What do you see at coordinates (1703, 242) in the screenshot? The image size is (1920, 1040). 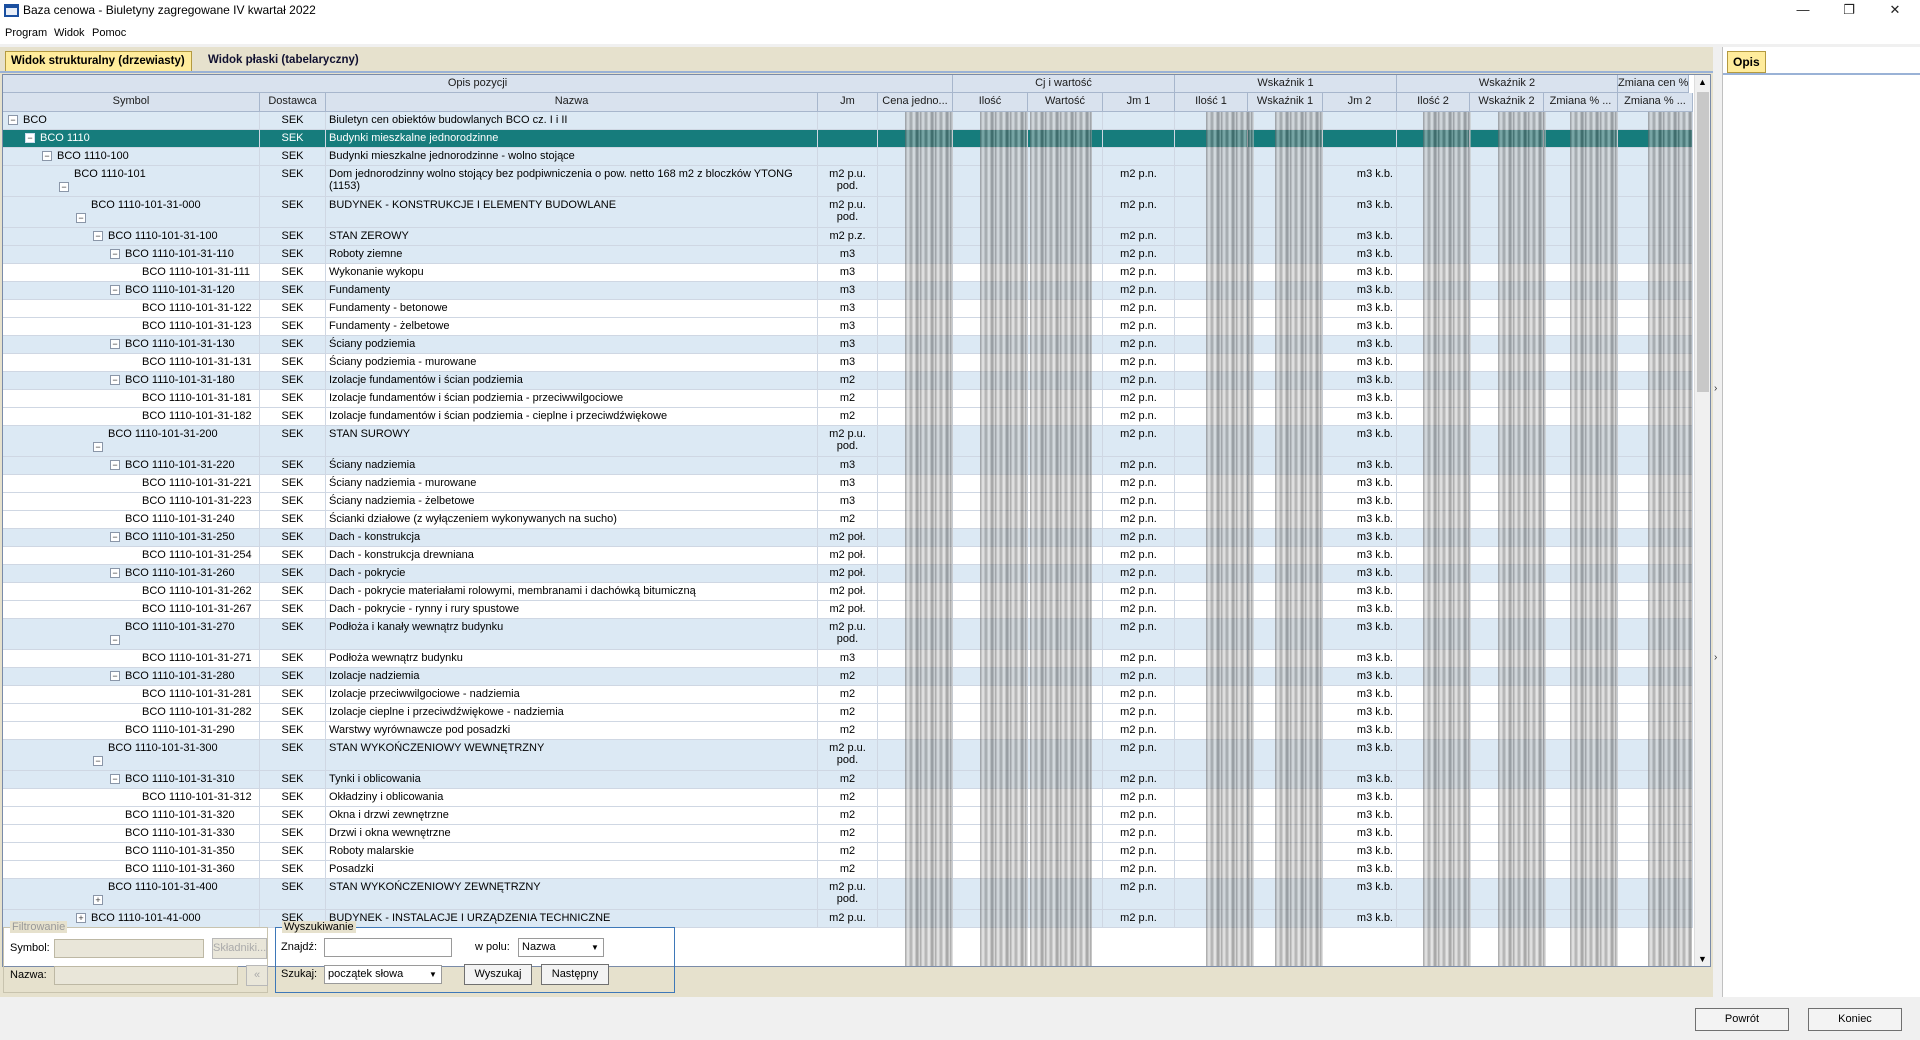 I see `scrollbar-thumb` at bounding box center [1703, 242].